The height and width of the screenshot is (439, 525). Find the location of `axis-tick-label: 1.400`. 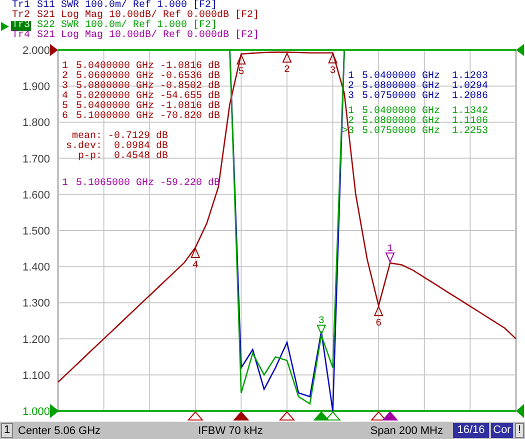

axis-tick-label: 1.400 is located at coordinates (36, 268).